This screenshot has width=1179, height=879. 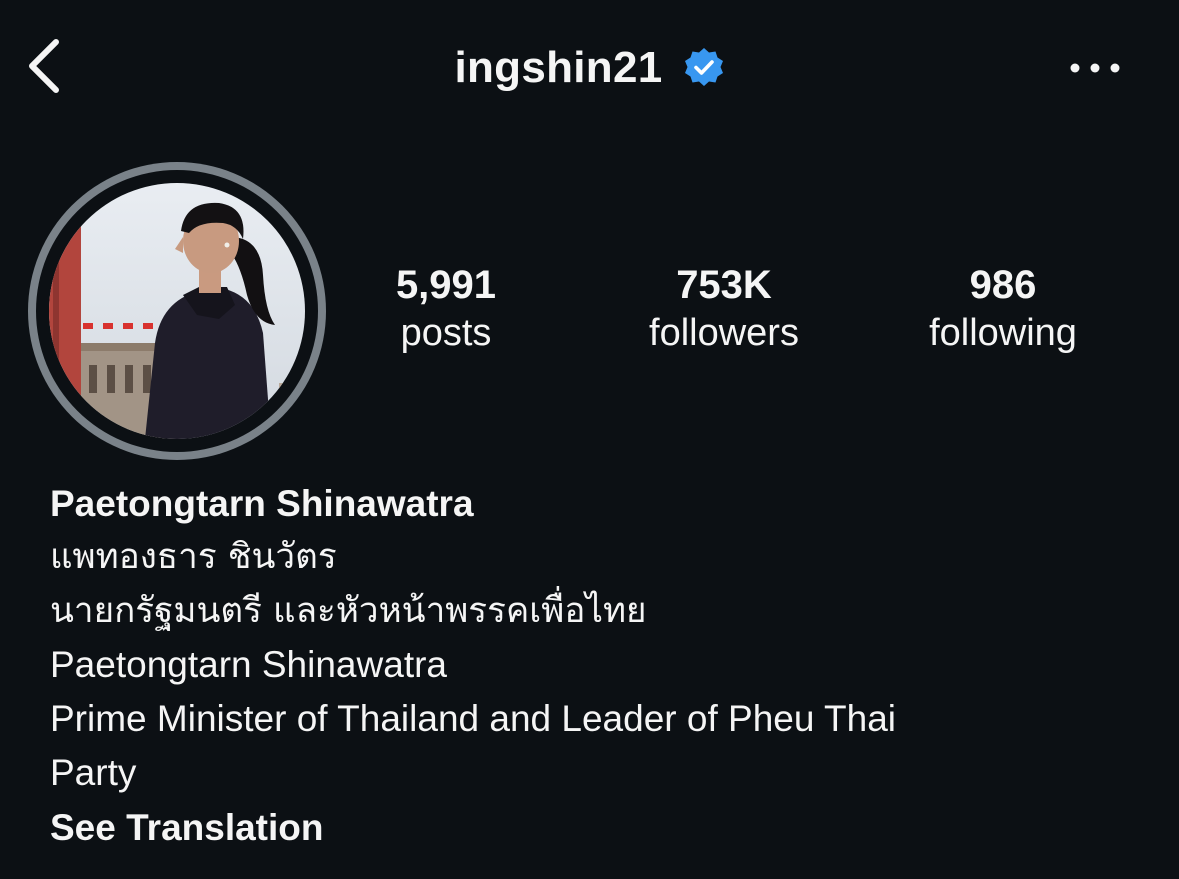 I want to click on more-horizontal-icon, so click(x=1095, y=68).